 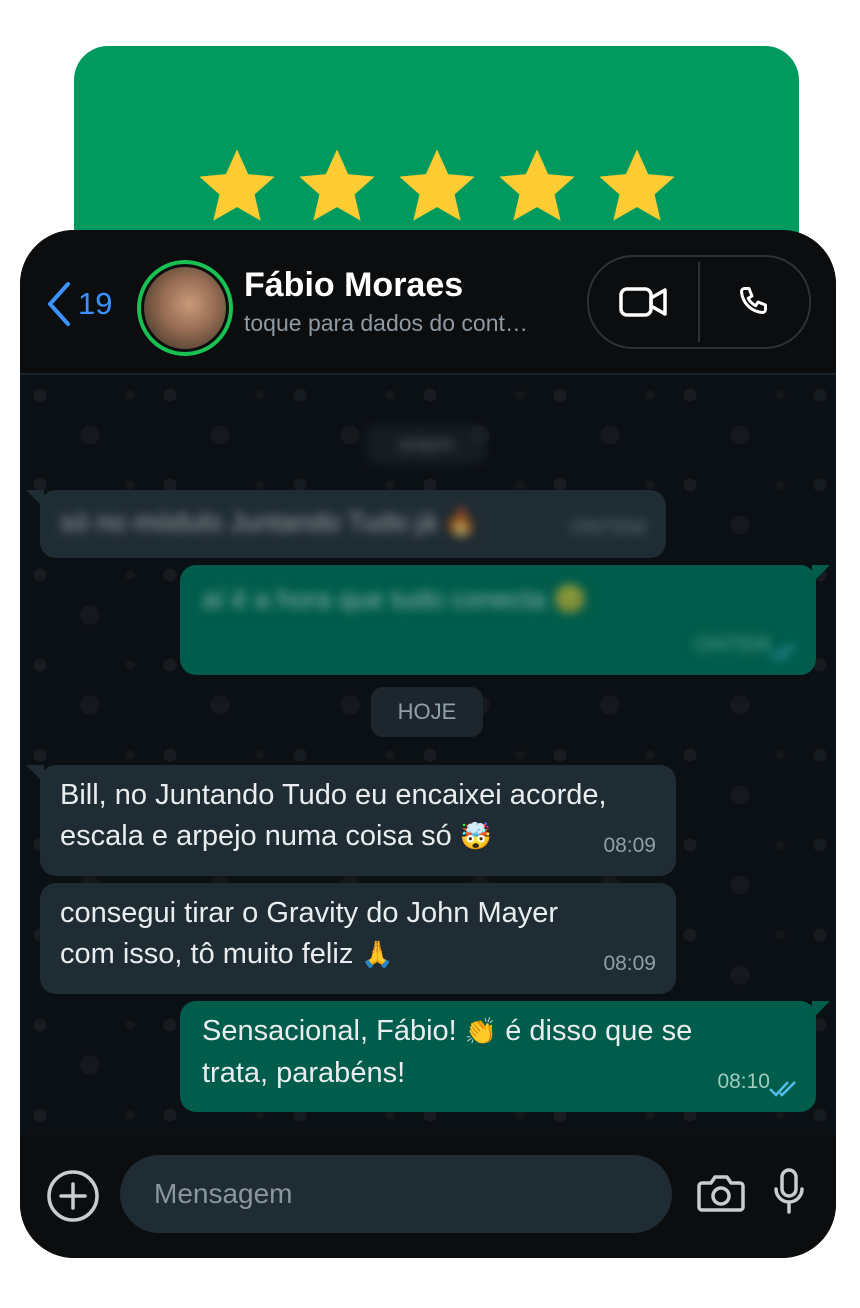 I want to click on composer-bar, so click(x=428, y=1196).